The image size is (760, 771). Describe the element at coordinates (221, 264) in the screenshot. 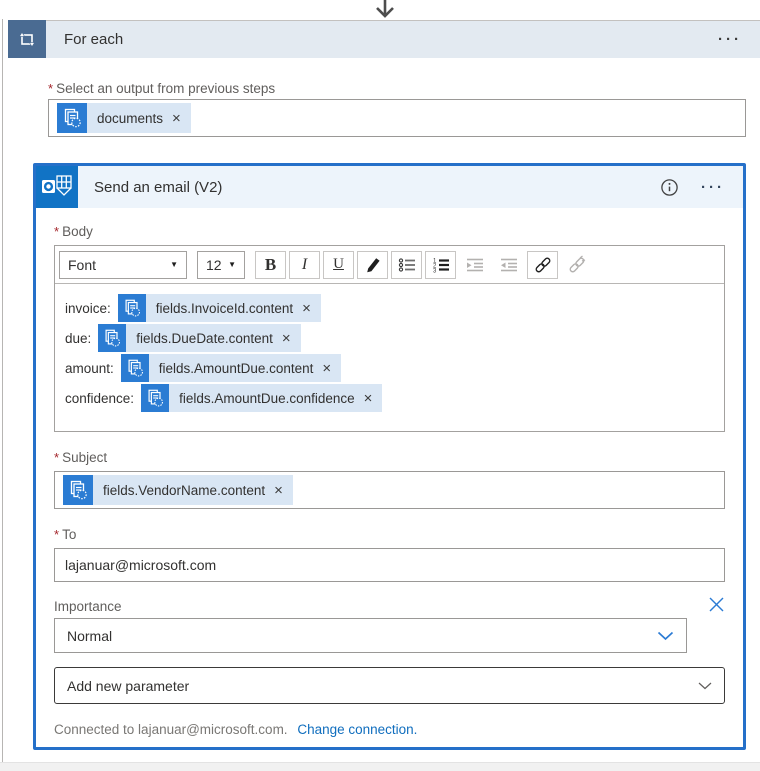

I see `font-size-dropdown: 12 ▼` at that location.